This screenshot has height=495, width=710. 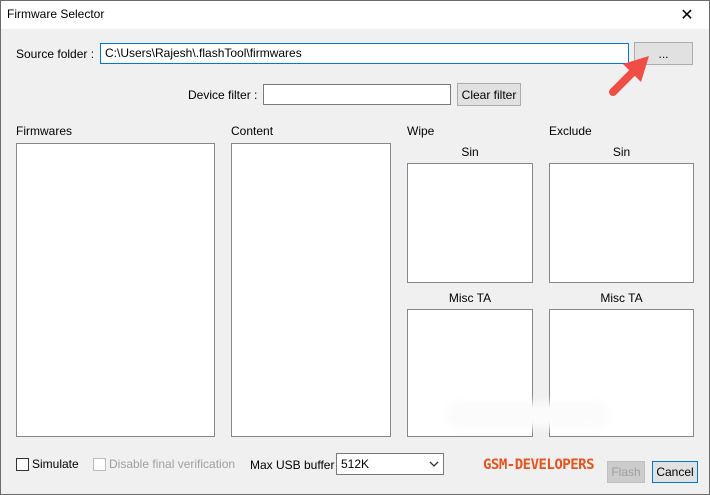 I want to click on cancel-button: Cancel, so click(x=675, y=472).